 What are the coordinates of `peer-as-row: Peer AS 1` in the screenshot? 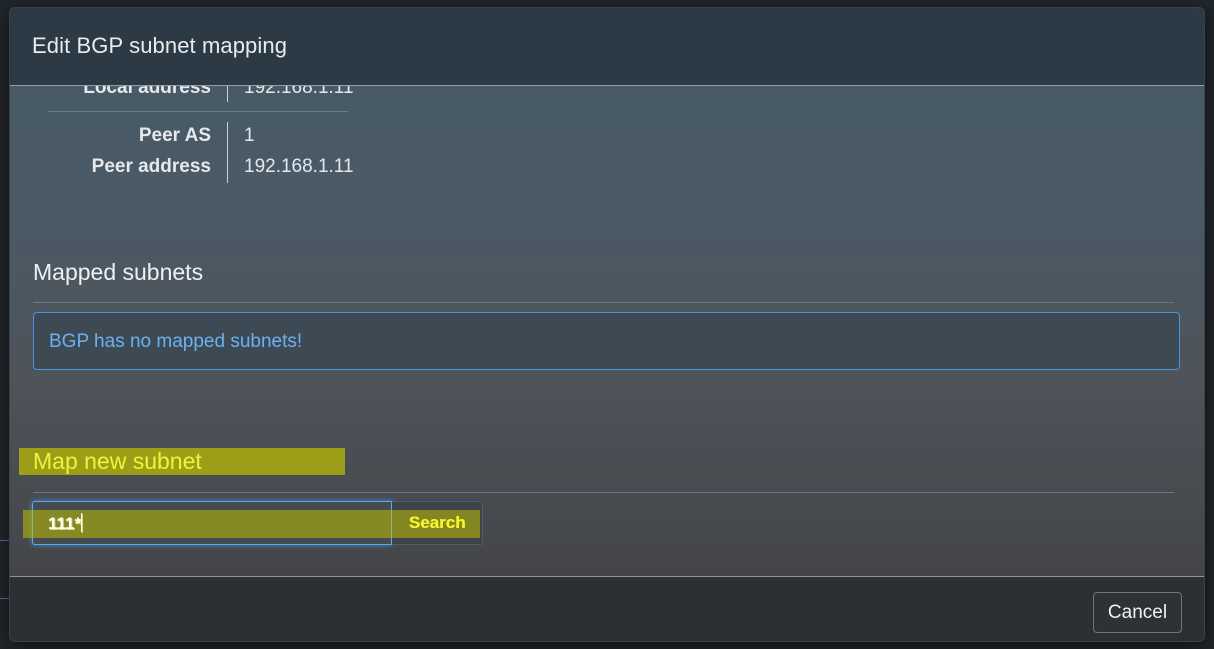 It's located at (248, 137).